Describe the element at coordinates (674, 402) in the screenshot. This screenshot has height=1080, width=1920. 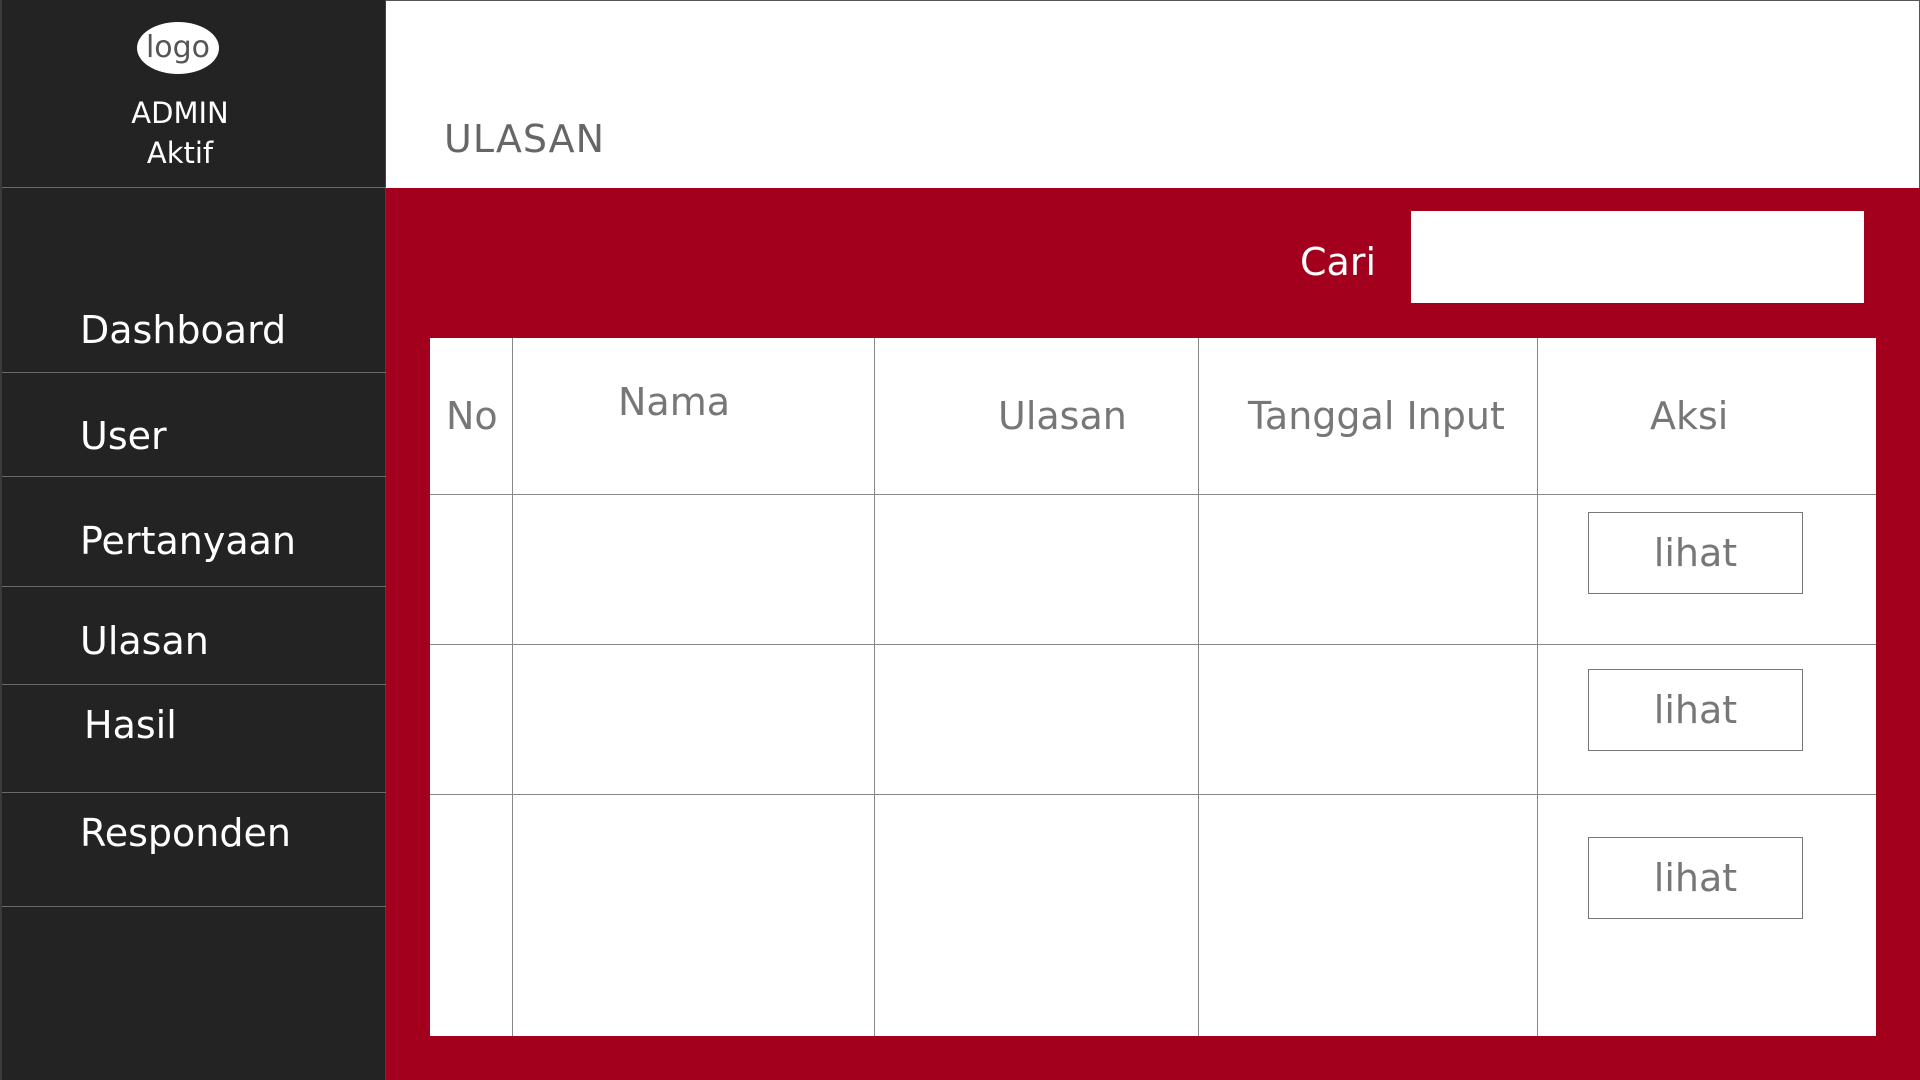
I see `column-header-nama: Nama` at that location.